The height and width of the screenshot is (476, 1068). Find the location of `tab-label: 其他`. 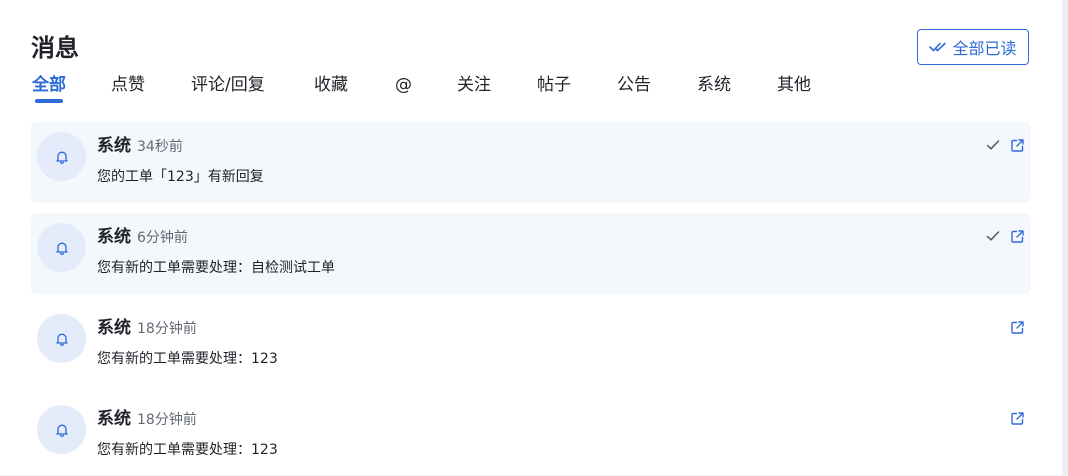

tab-label: 其他 is located at coordinates (794, 85).